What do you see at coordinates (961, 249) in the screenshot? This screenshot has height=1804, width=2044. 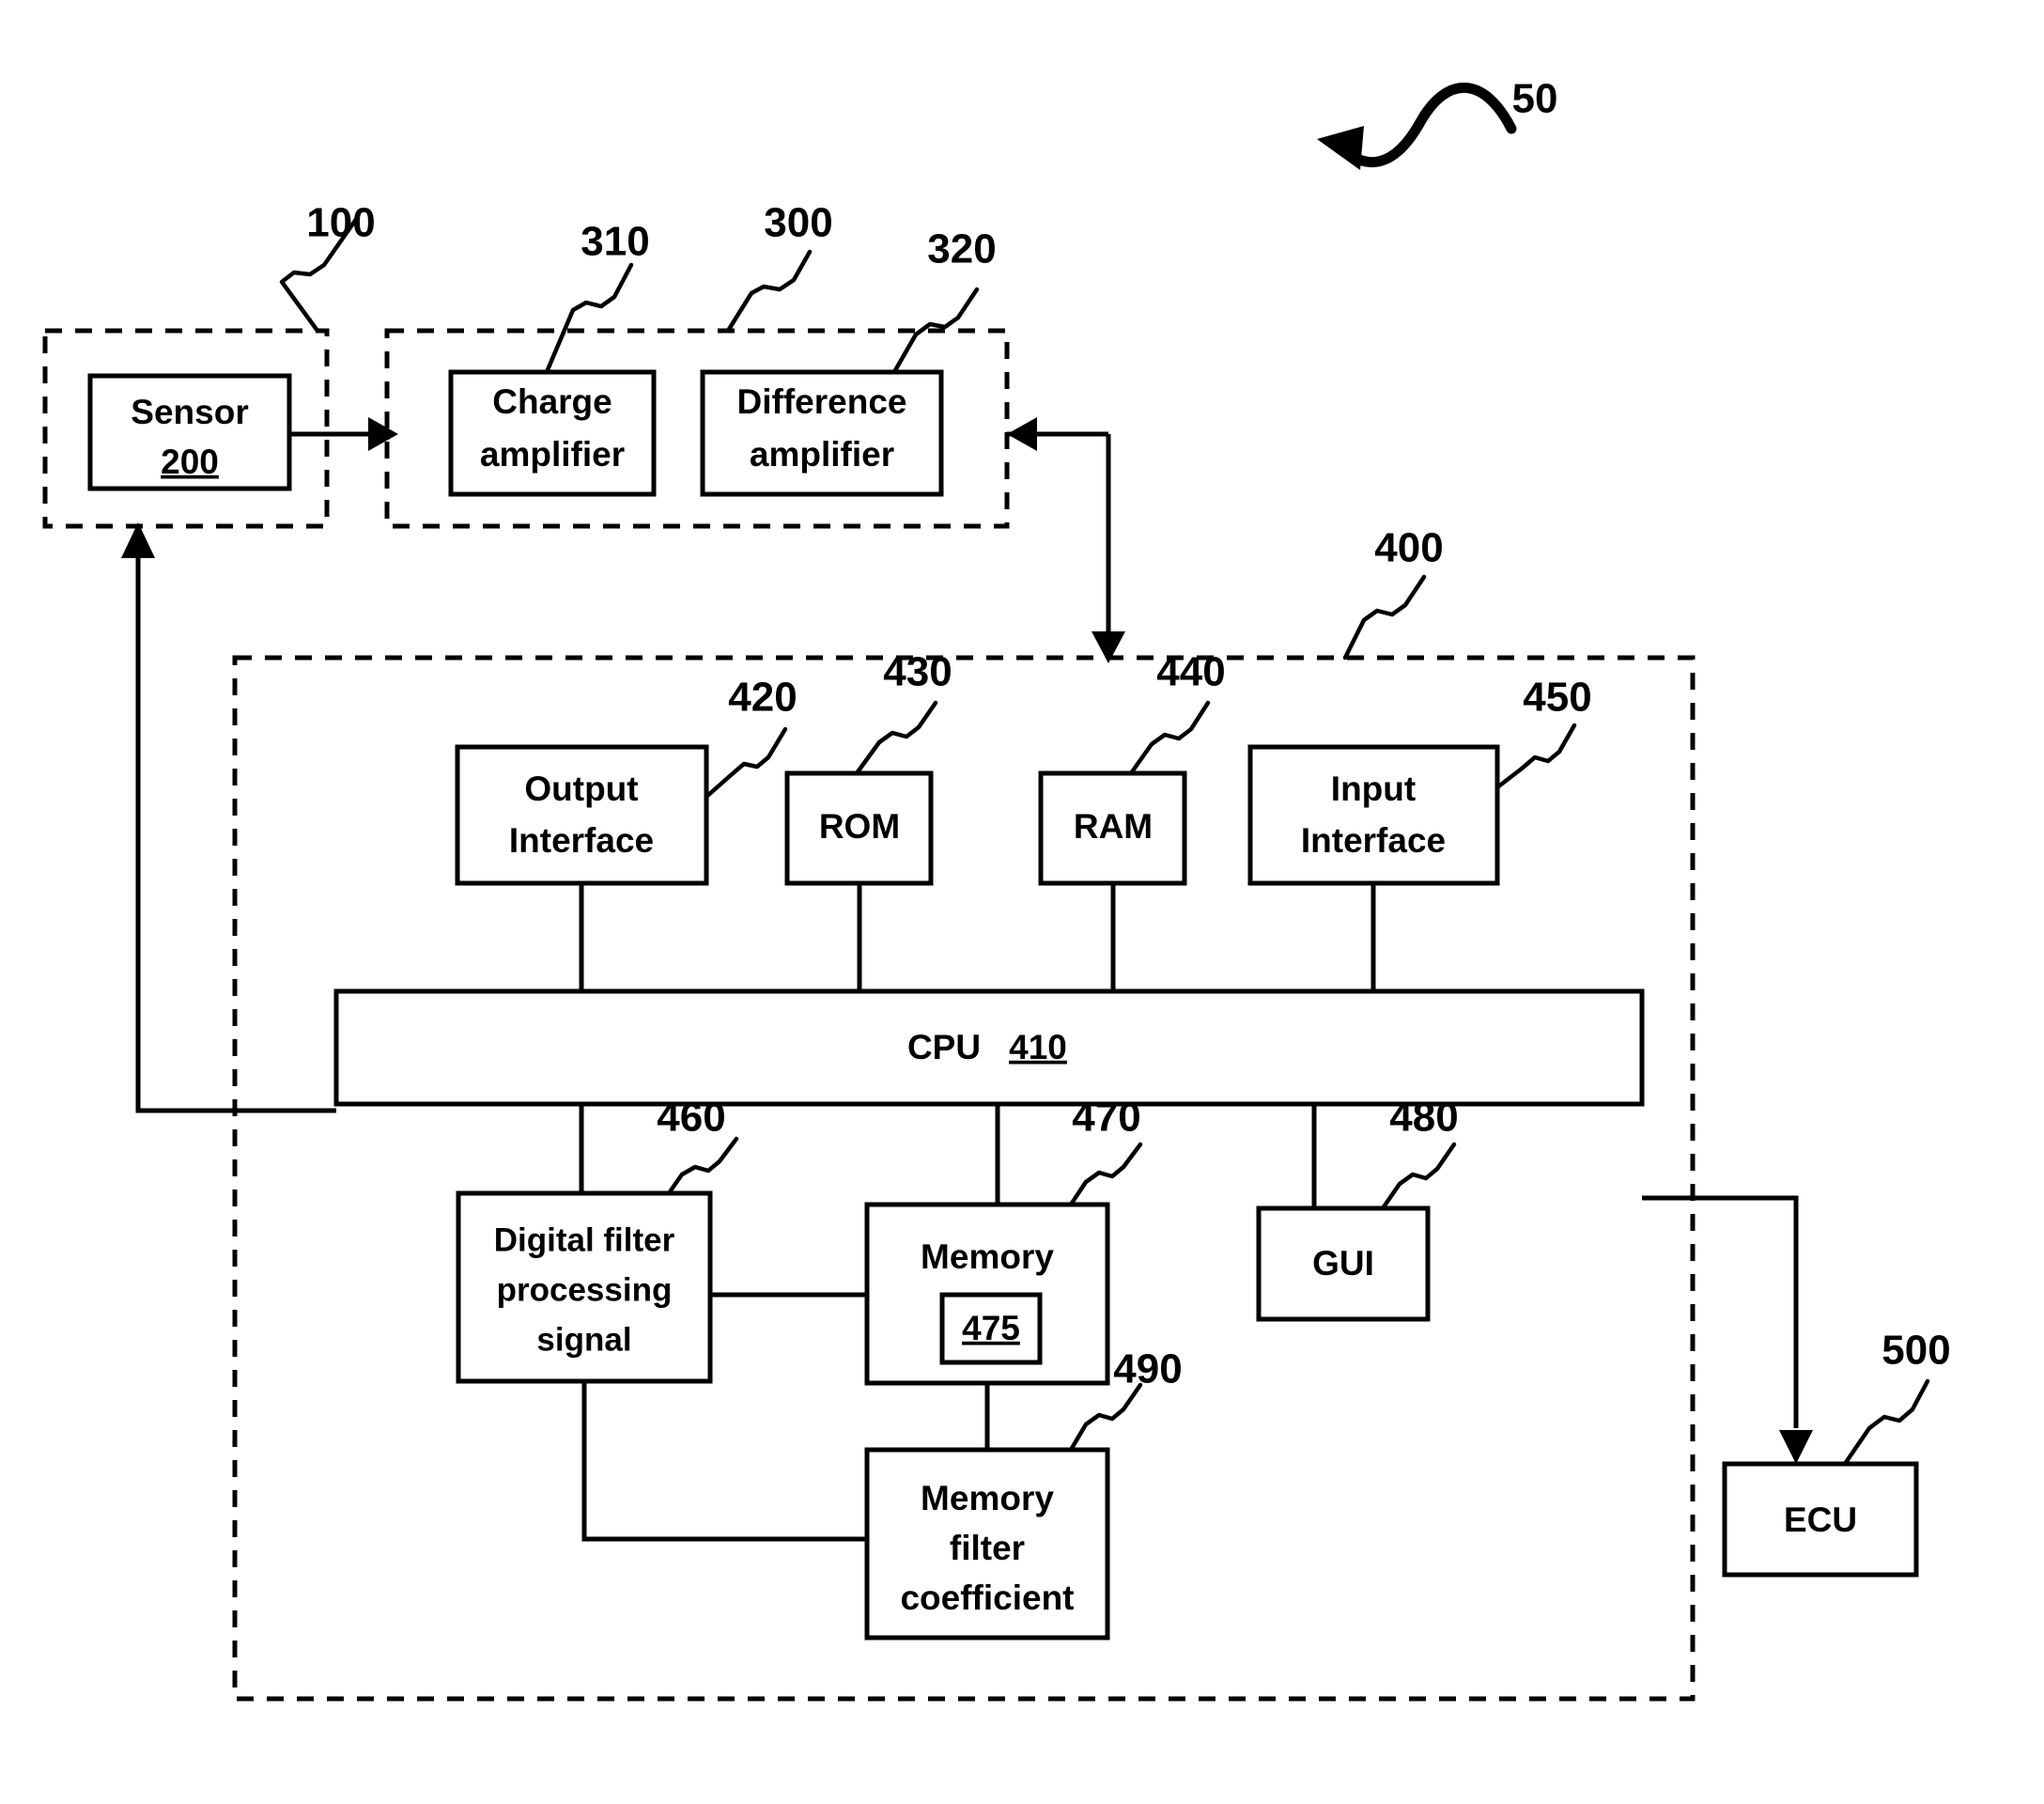 I see `ref-number-320: 320` at bounding box center [961, 249].